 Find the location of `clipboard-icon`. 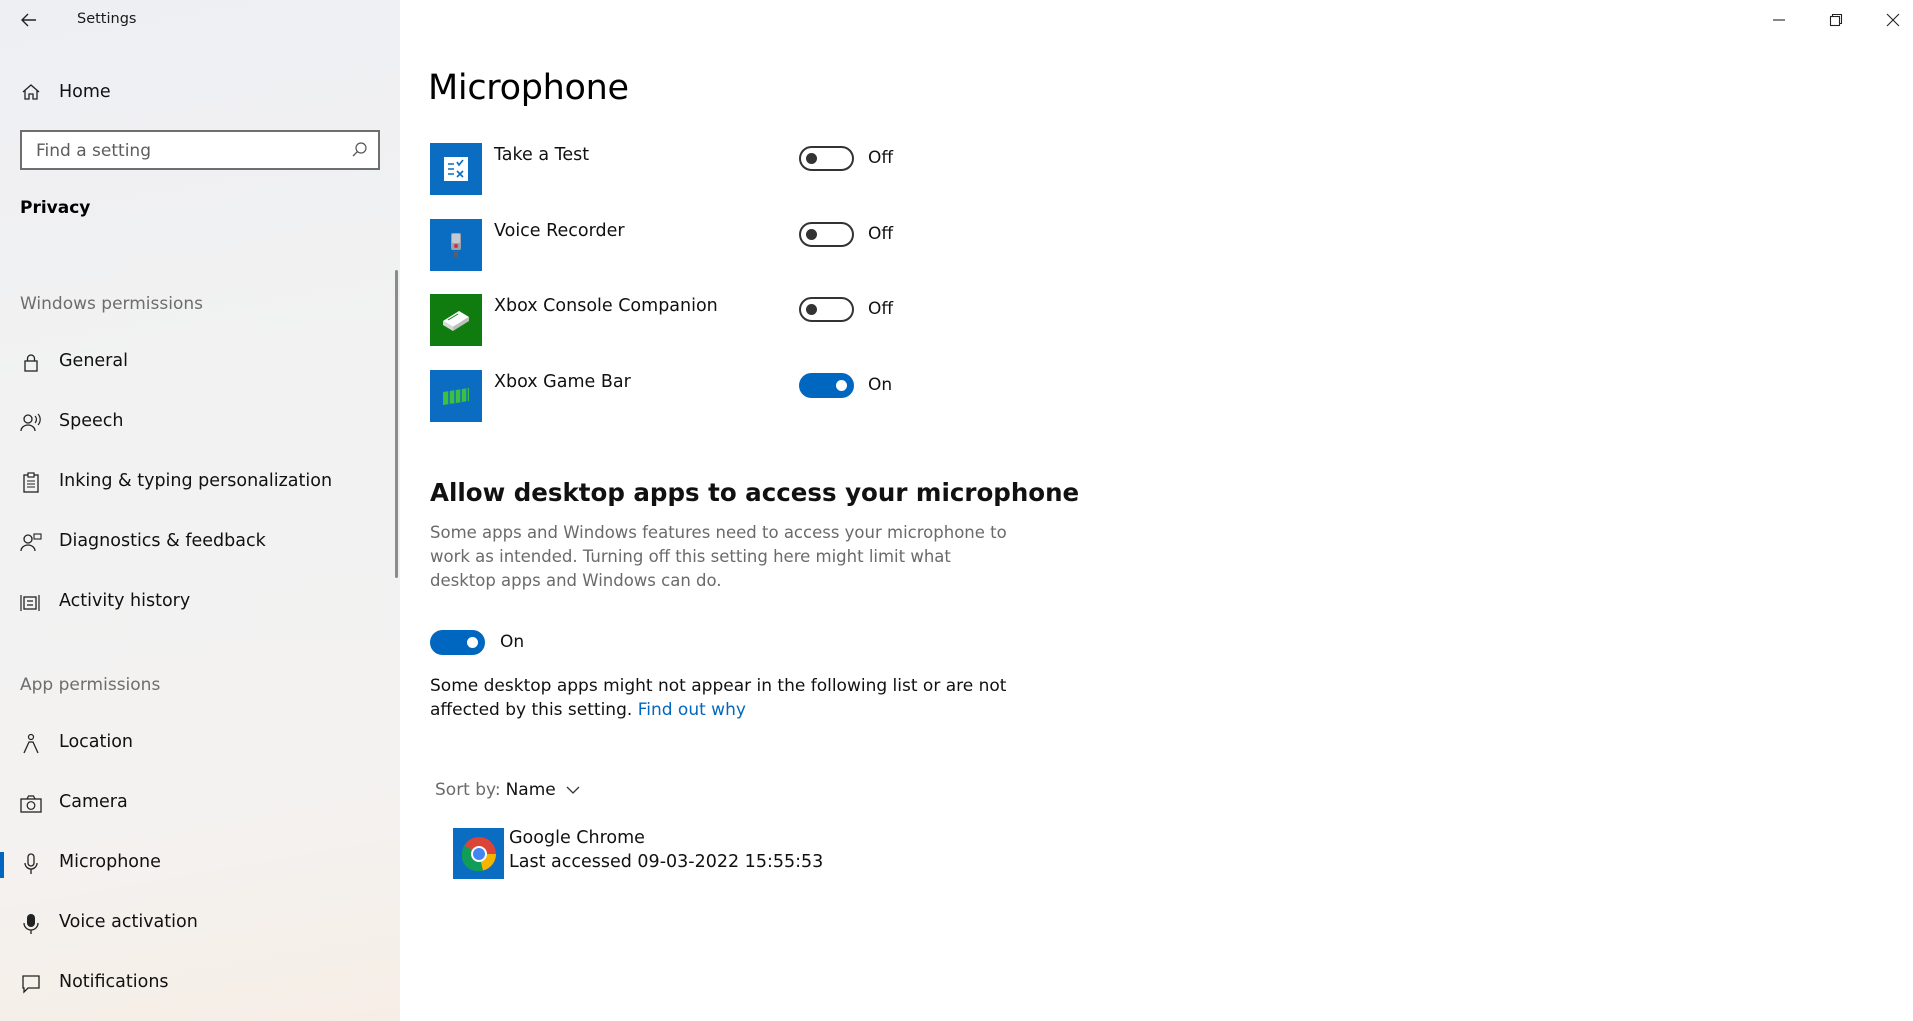

clipboard-icon is located at coordinates (31, 483).